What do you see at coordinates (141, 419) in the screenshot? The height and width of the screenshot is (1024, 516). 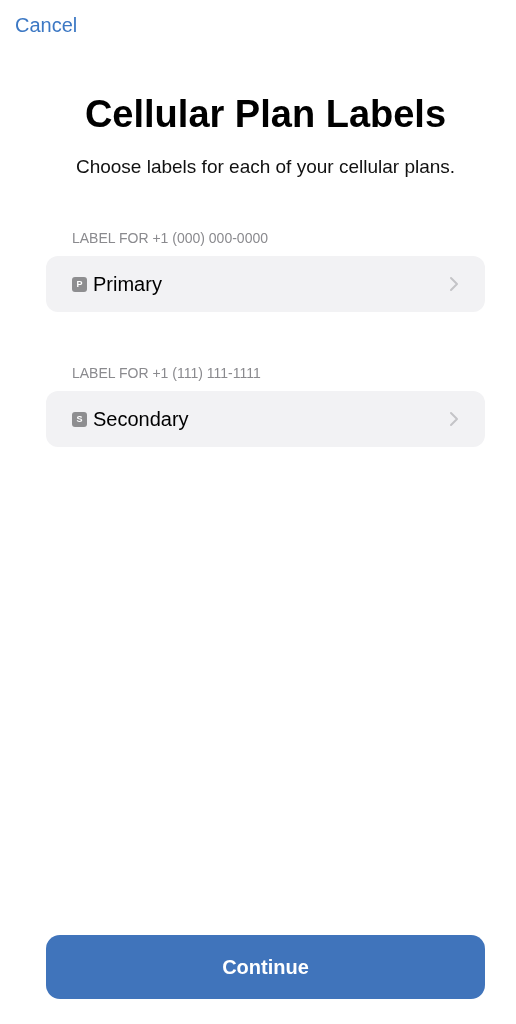 I see `plan-label: Secondary` at bounding box center [141, 419].